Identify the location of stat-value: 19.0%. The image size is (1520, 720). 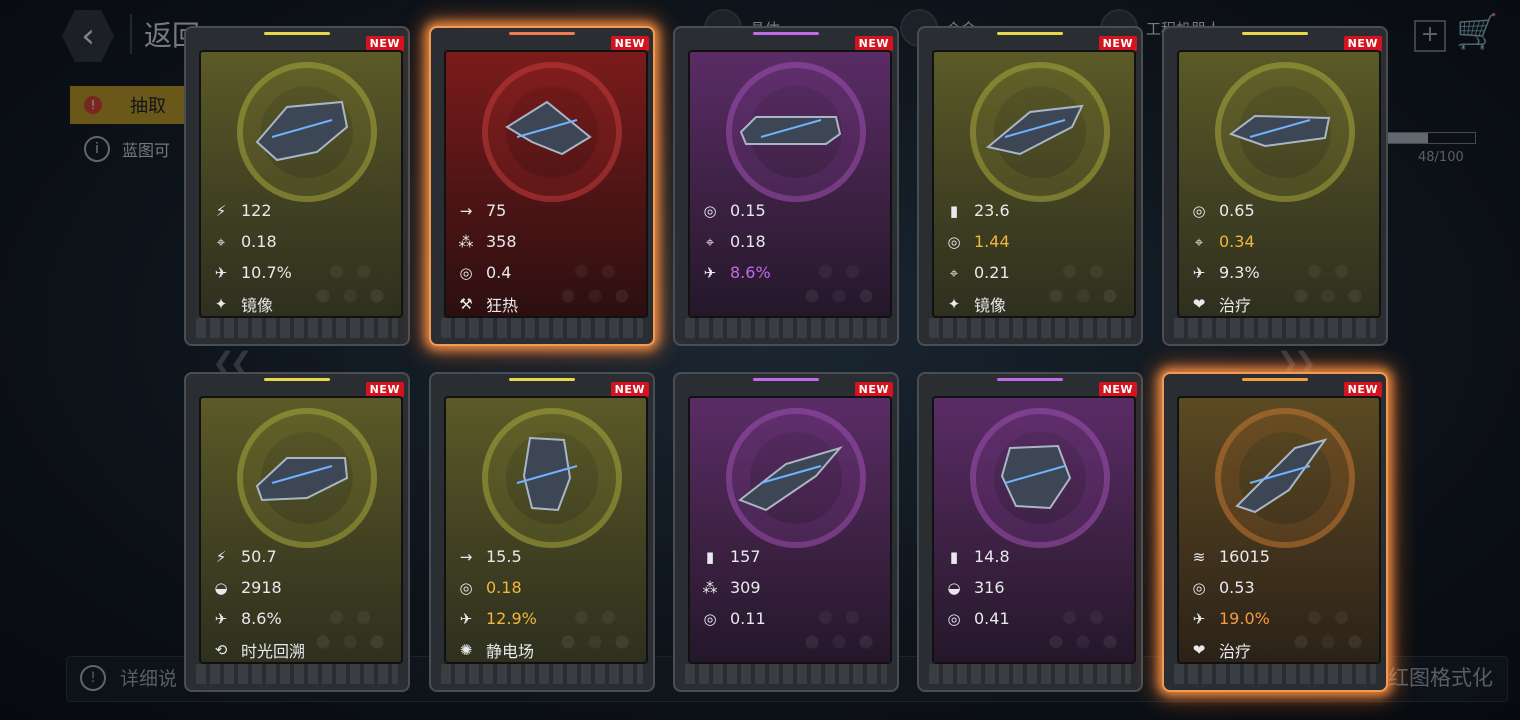
(1244, 618).